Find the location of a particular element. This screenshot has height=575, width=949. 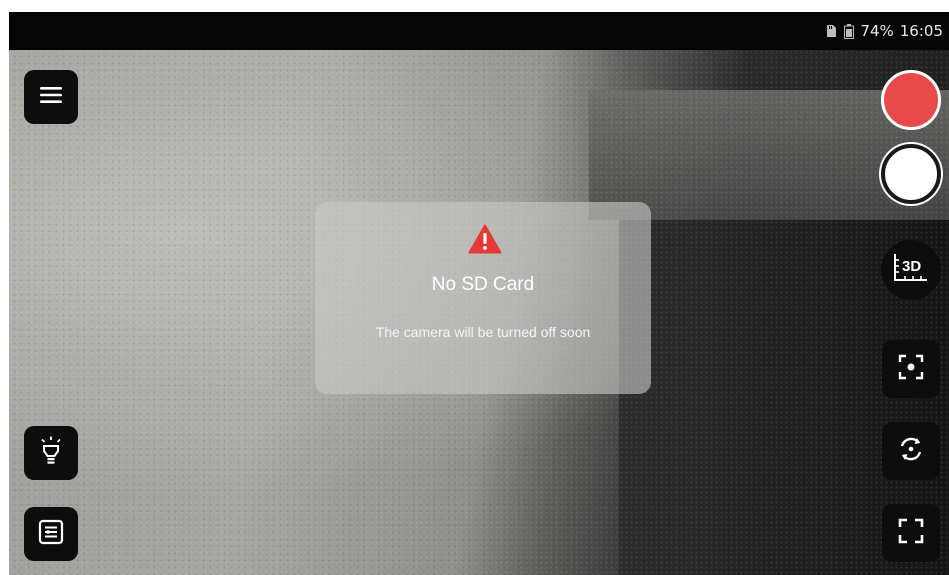

menu-button is located at coordinates (51, 97).